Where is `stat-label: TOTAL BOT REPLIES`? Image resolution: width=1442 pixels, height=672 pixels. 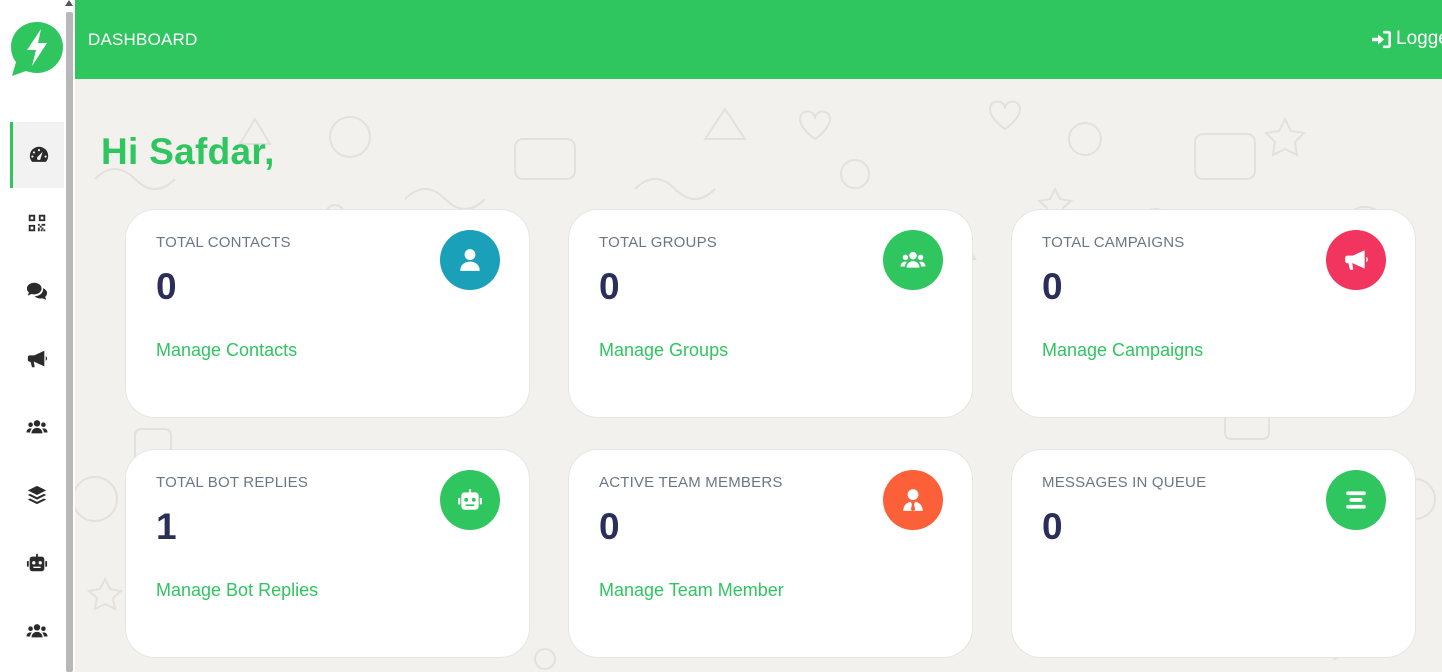 stat-label: TOTAL BOT REPLIES is located at coordinates (232, 482).